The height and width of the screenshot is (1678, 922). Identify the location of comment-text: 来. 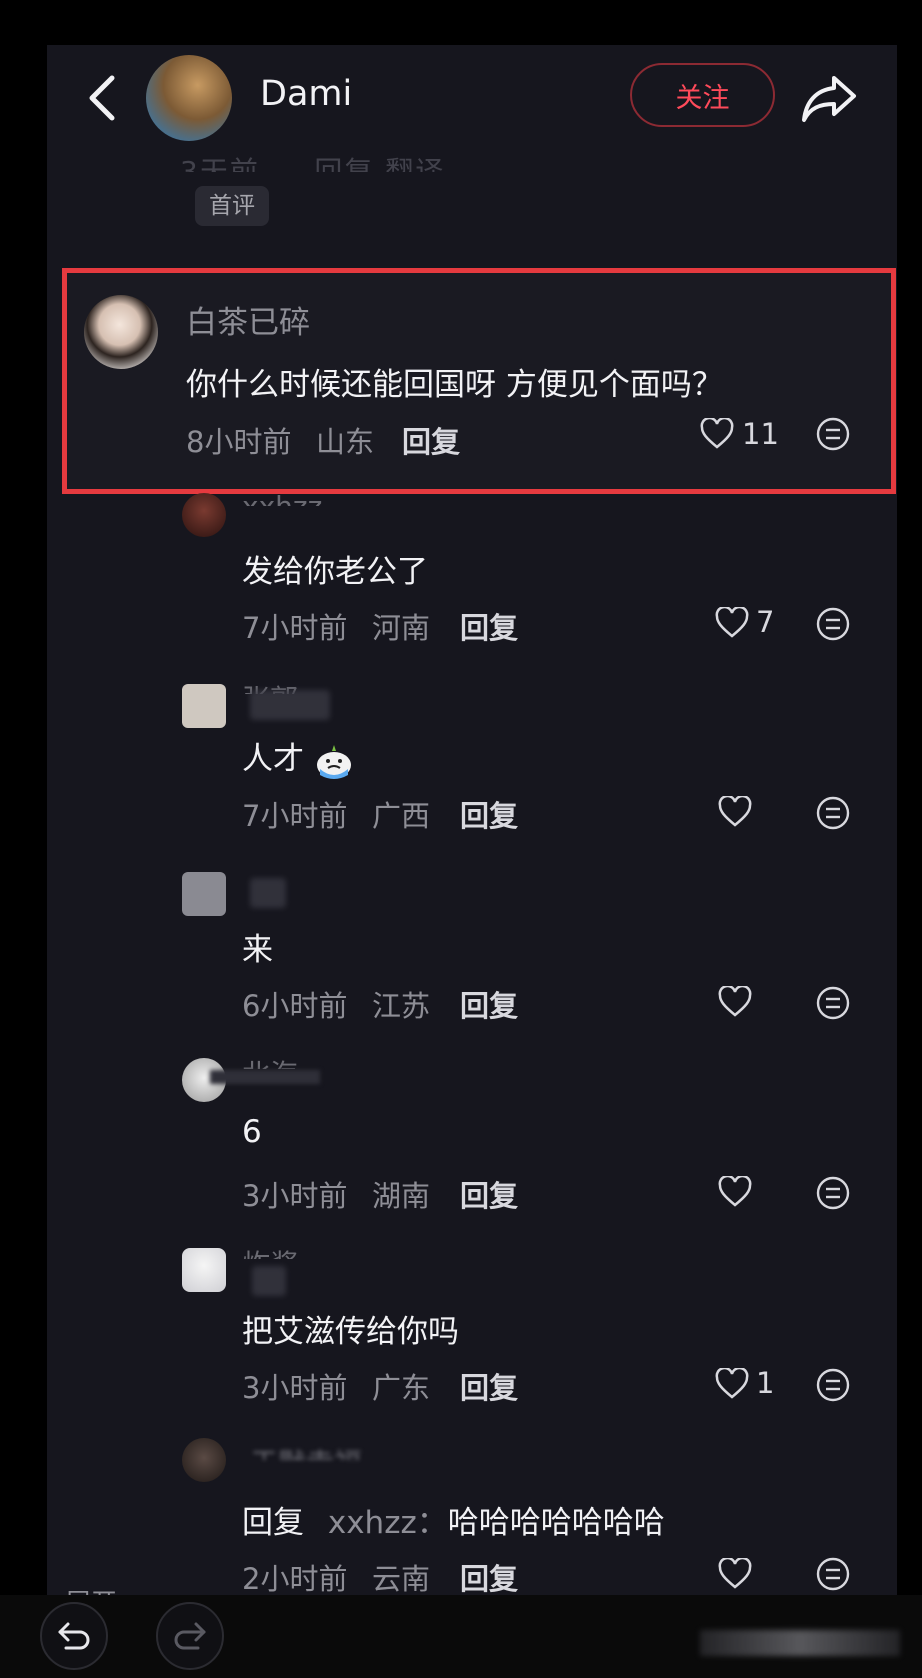
(257, 950).